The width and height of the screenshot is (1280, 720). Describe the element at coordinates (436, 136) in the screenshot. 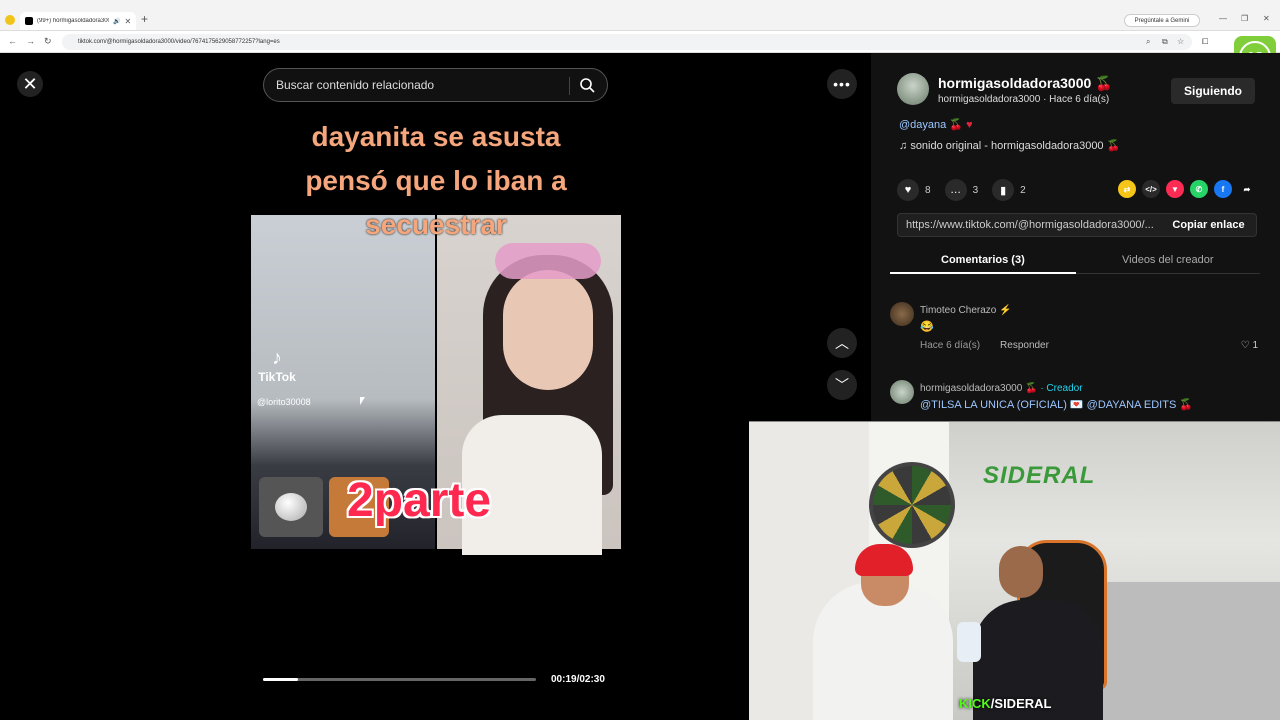

I see `video-caption-line-1: dayanita se asusta` at that location.